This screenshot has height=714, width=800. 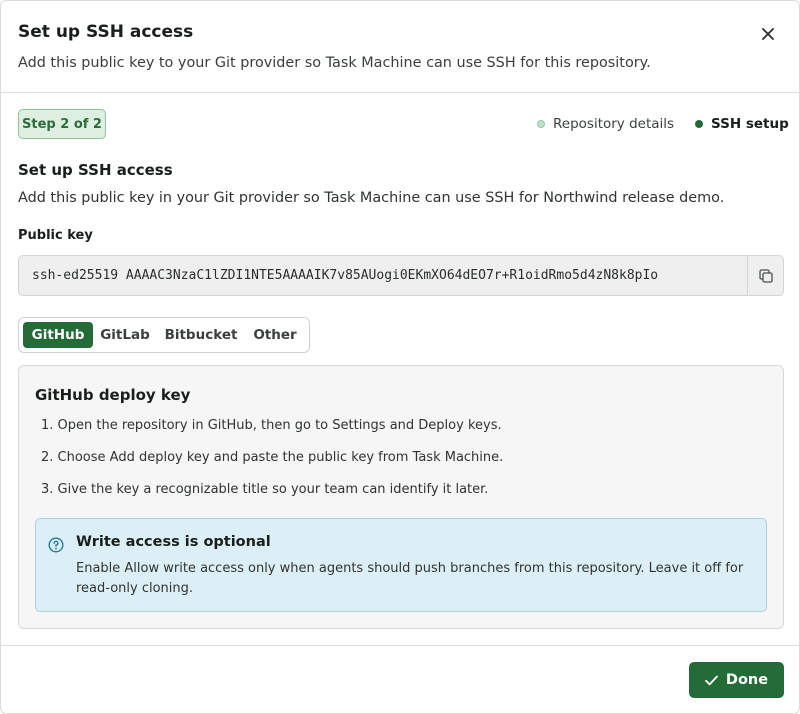 I want to click on copy-key-button, so click(x=765, y=275).